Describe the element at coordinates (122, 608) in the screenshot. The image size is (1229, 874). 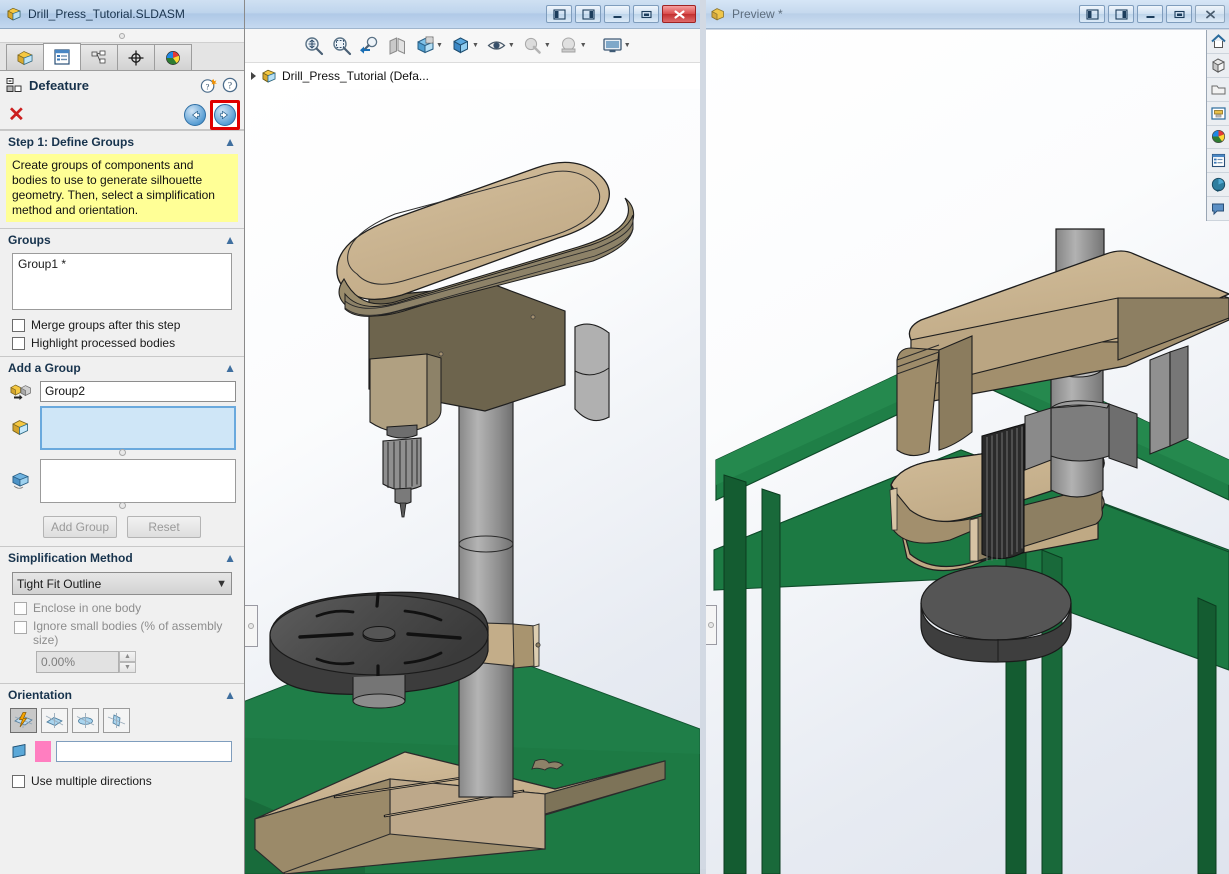
I see `enclose-one-body-row: Enclose in one body` at that location.